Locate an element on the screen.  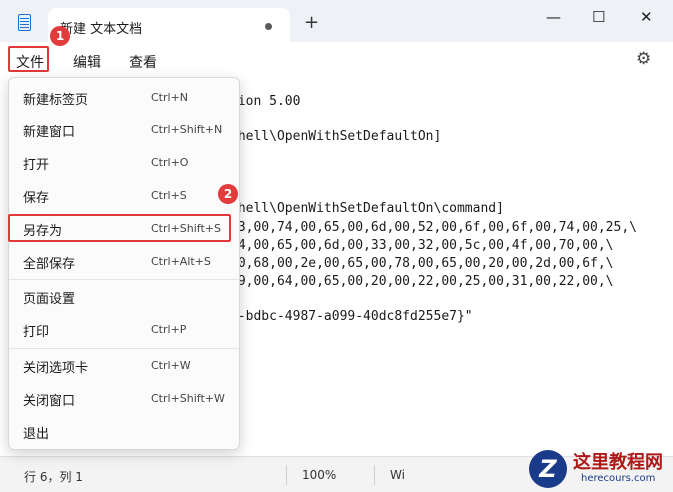
menu-item-shortcut: Ctrl+Alt+S is located at coordinates (181, 261).